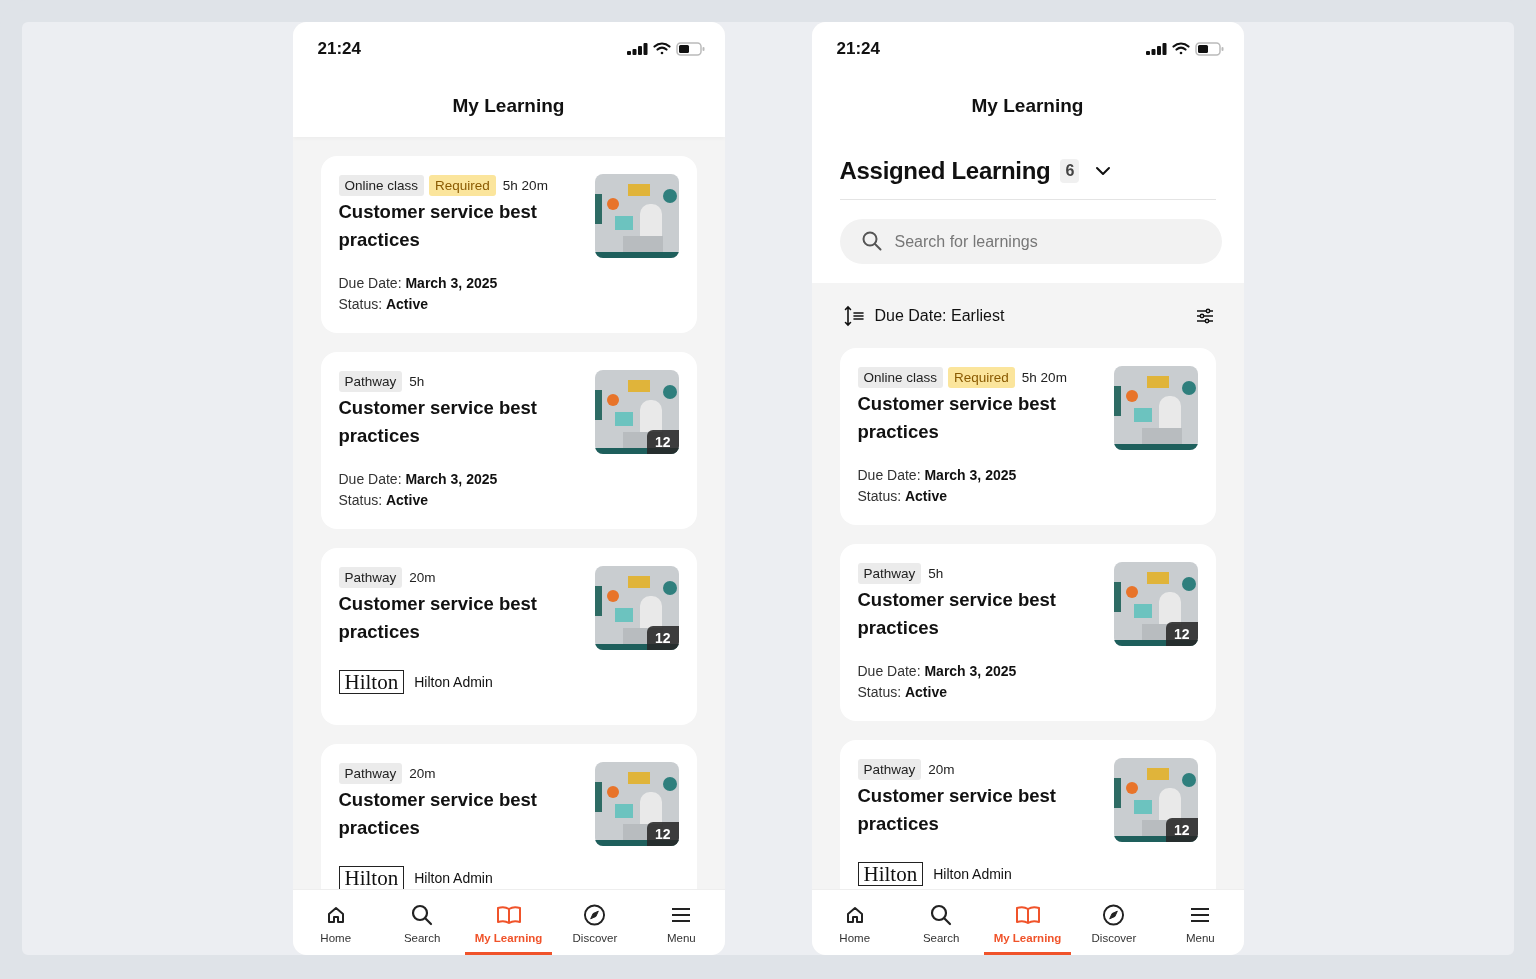 Image resolution: width=1536 pixels, height=979 pixels. Describe the element at coordinates (1030, 315) in the screenshot. I see `sort-label: Due Date: Earliest` at that location.